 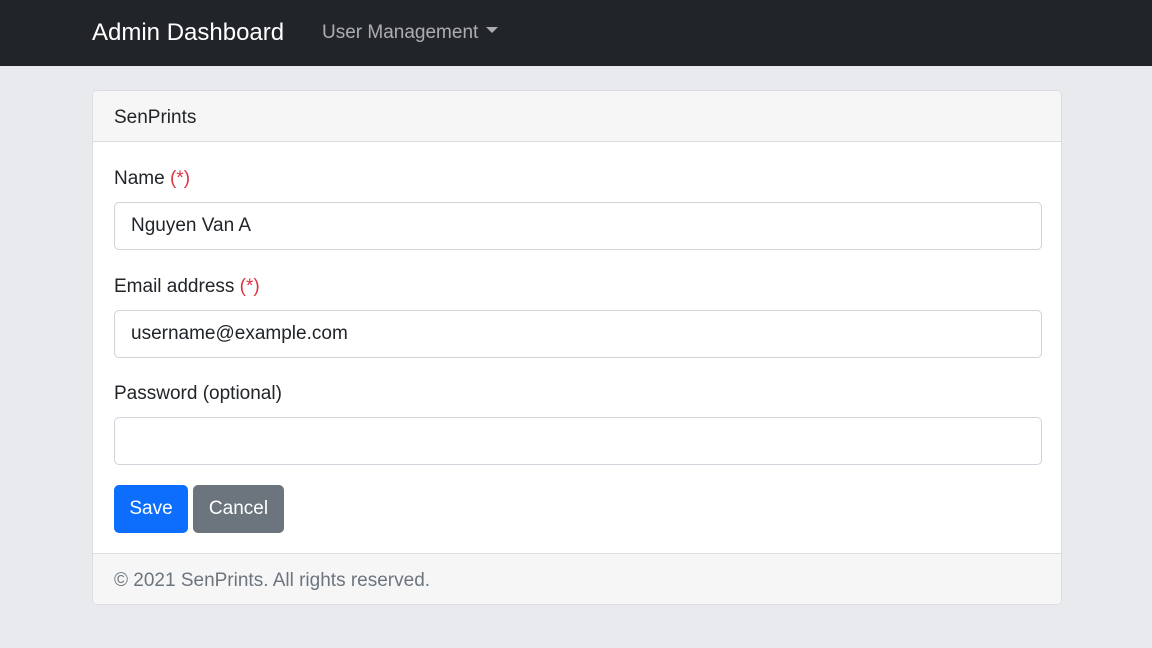 I want to click on user-management-dropdown: User Management, so click(x=410, y=33).